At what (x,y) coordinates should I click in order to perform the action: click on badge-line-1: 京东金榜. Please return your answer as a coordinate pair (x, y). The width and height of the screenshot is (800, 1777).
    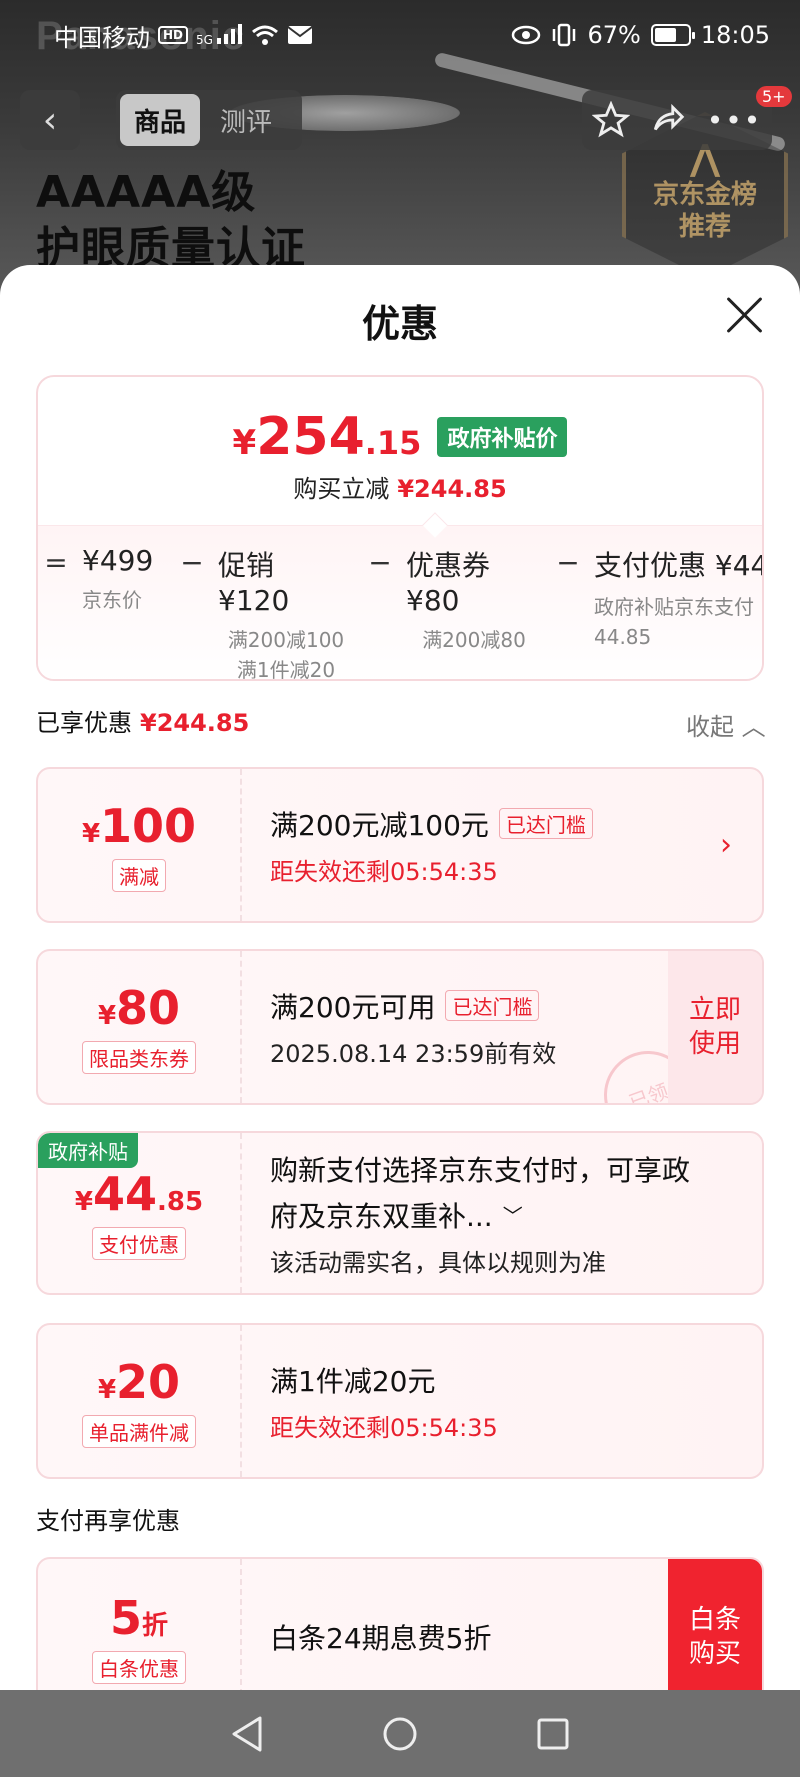
    Looking at the image, I should click on (704, 195).